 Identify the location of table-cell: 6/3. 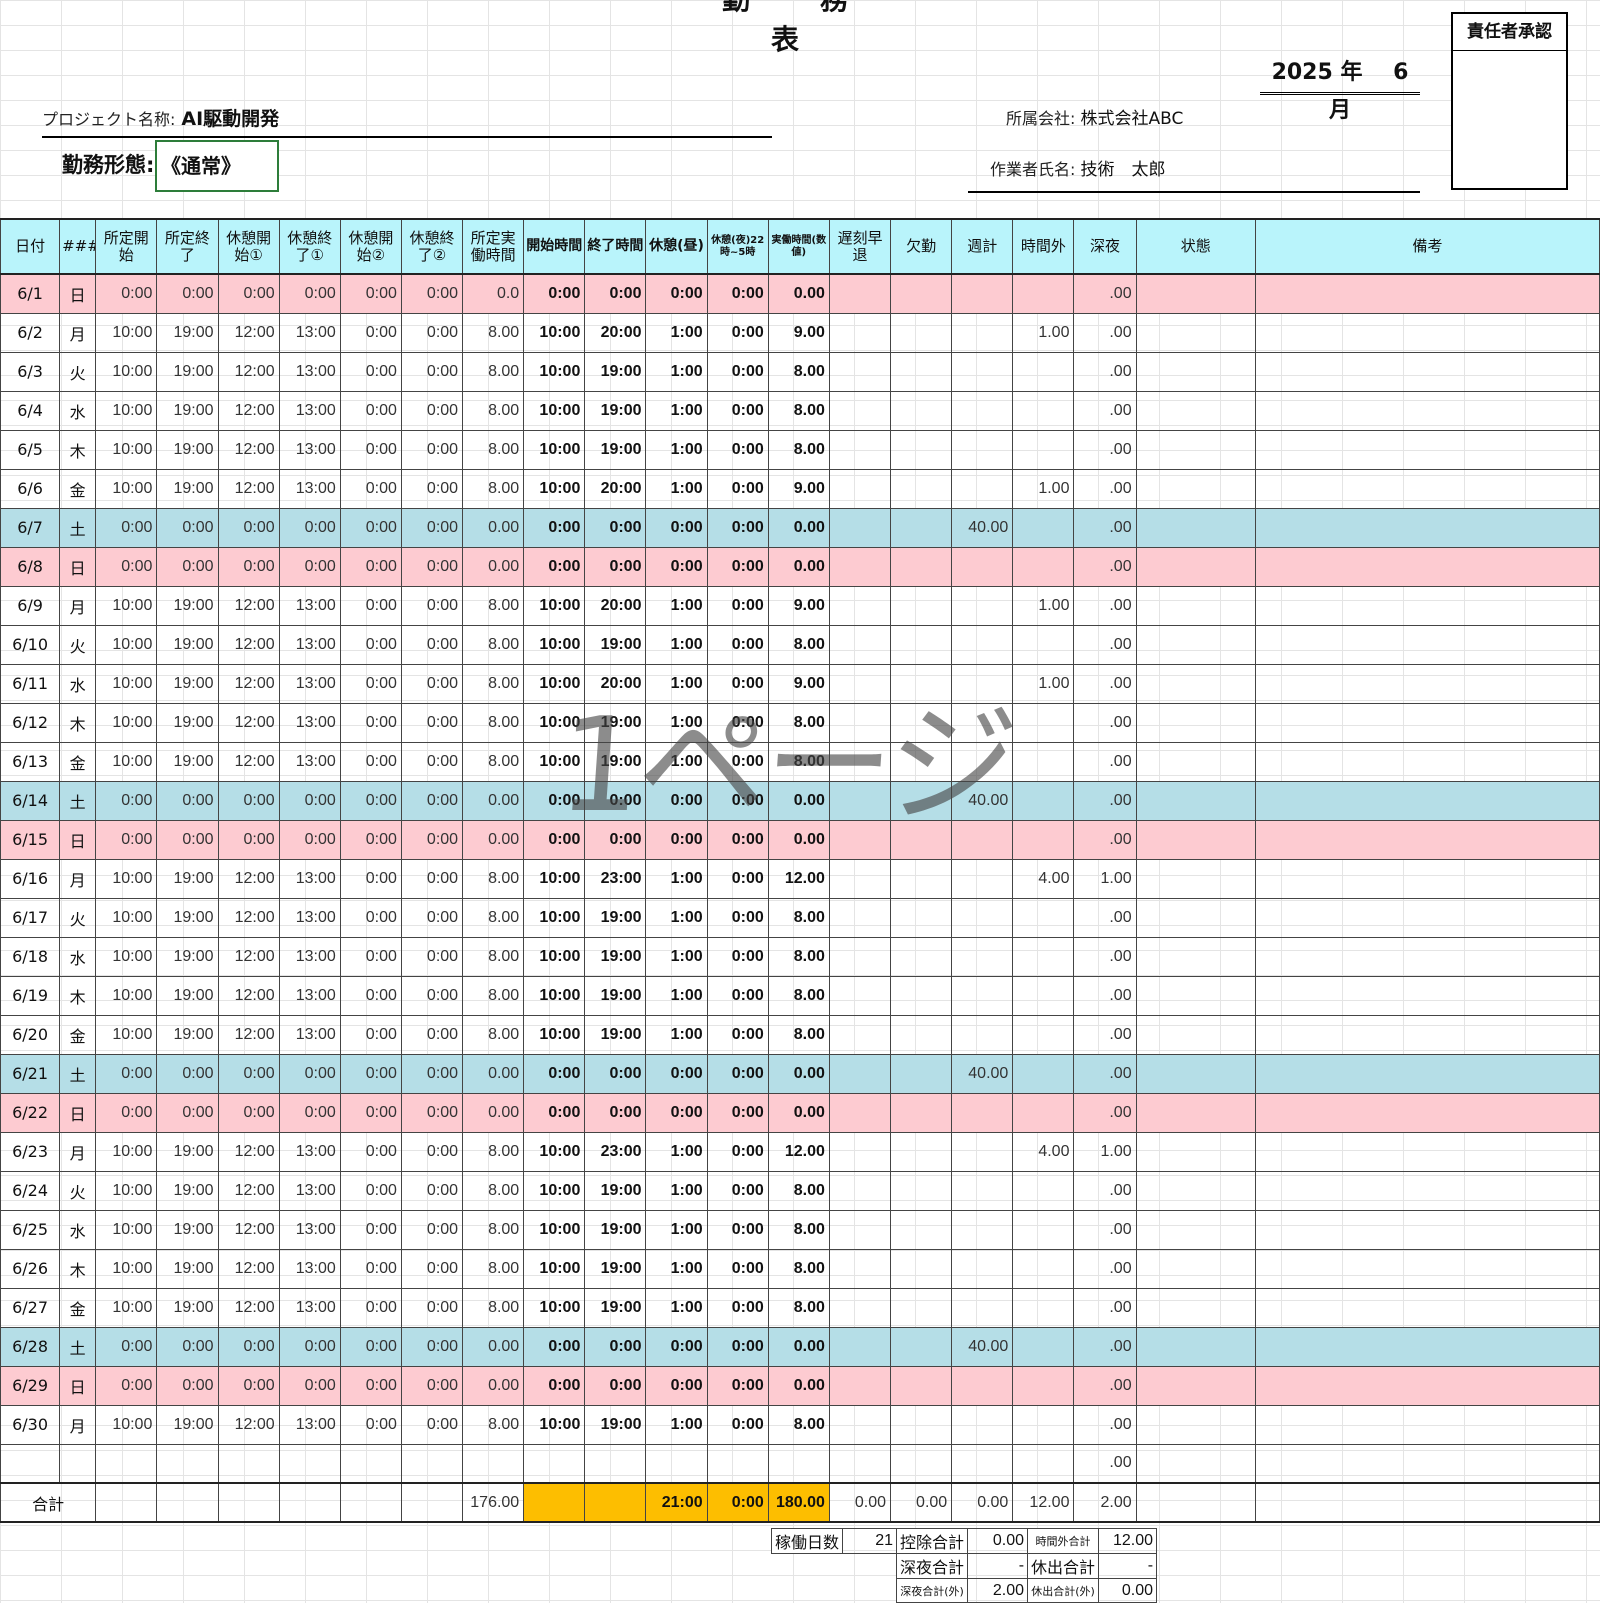
(30, 371).